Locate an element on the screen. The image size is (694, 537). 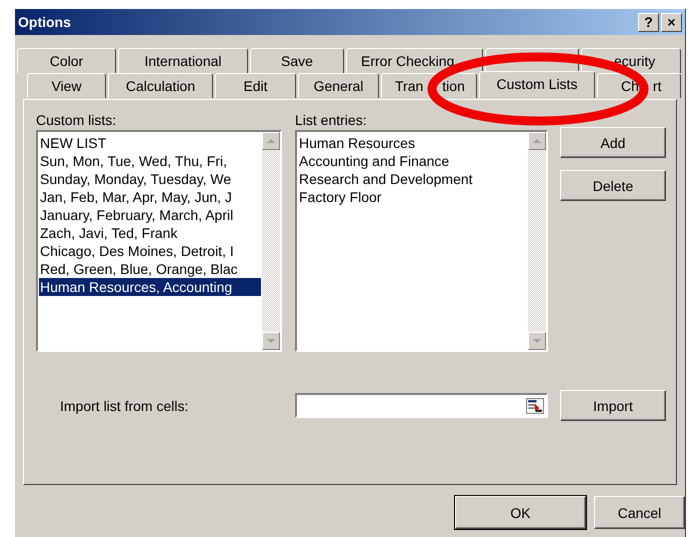
tab: Save is located at coordinates (297, 60).